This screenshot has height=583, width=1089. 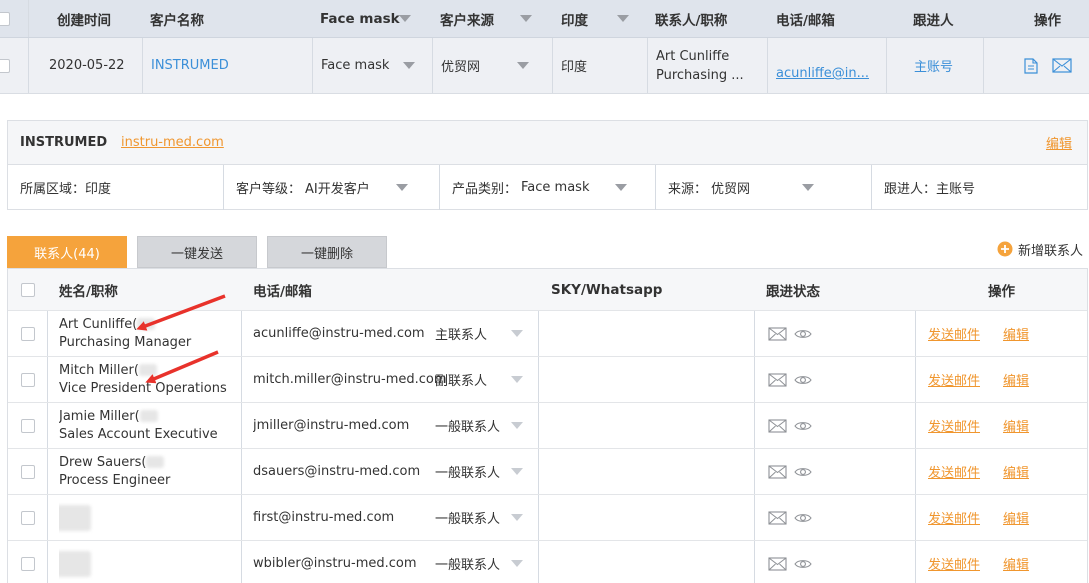 What do you see at coordinates (496, 65) in the screenshot?
I see `row-source-select: 优贸网` at bounding box center [496, 65].